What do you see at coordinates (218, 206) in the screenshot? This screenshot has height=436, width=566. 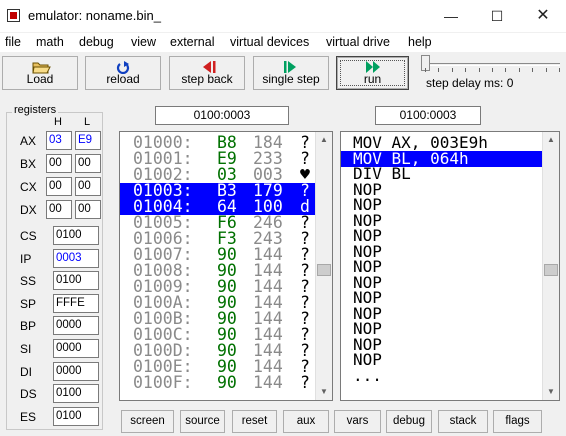 I see `memory-row: 01004: 64 100 d` at bounding box center [218, 206].